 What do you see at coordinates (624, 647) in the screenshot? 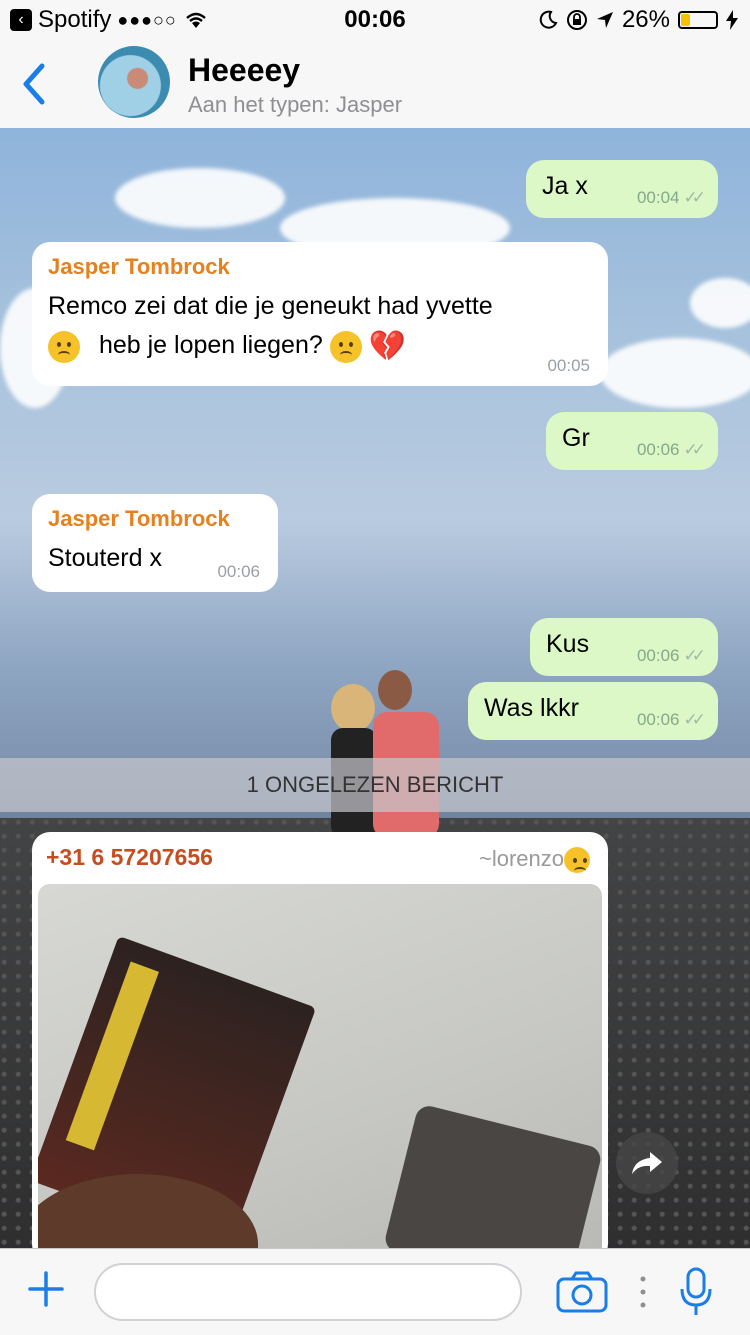
I see `outgoing-message: Kus 00:06 ✓✓` at bounding box center [624, 647].